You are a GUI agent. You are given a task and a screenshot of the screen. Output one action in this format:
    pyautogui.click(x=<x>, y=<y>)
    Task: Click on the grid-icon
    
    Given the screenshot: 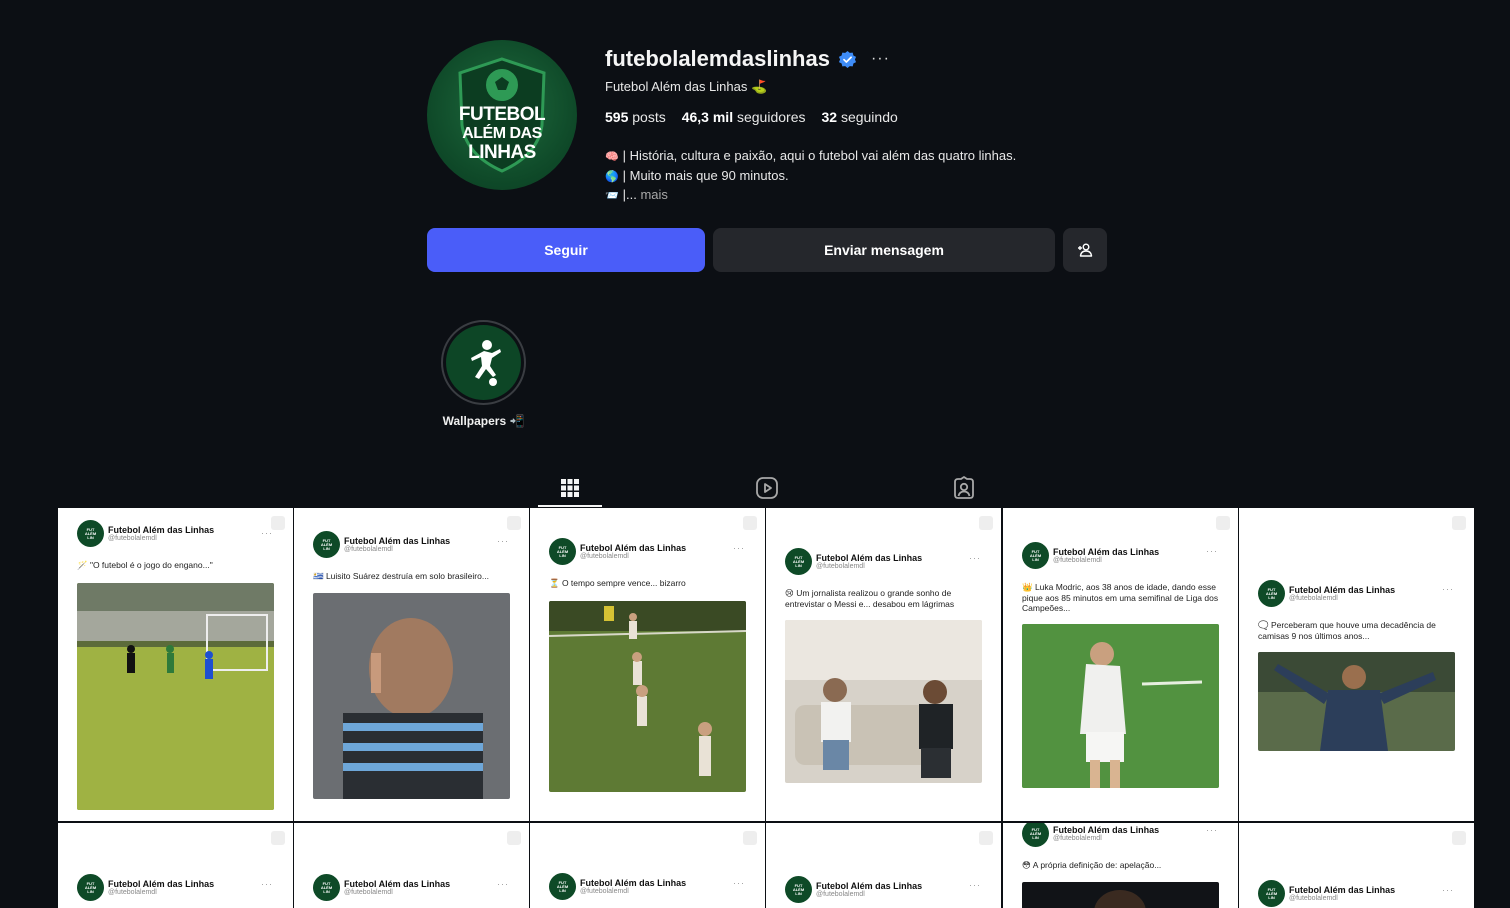 What is the action you would take?
    pyautogui.click(x=570, y=487)
    